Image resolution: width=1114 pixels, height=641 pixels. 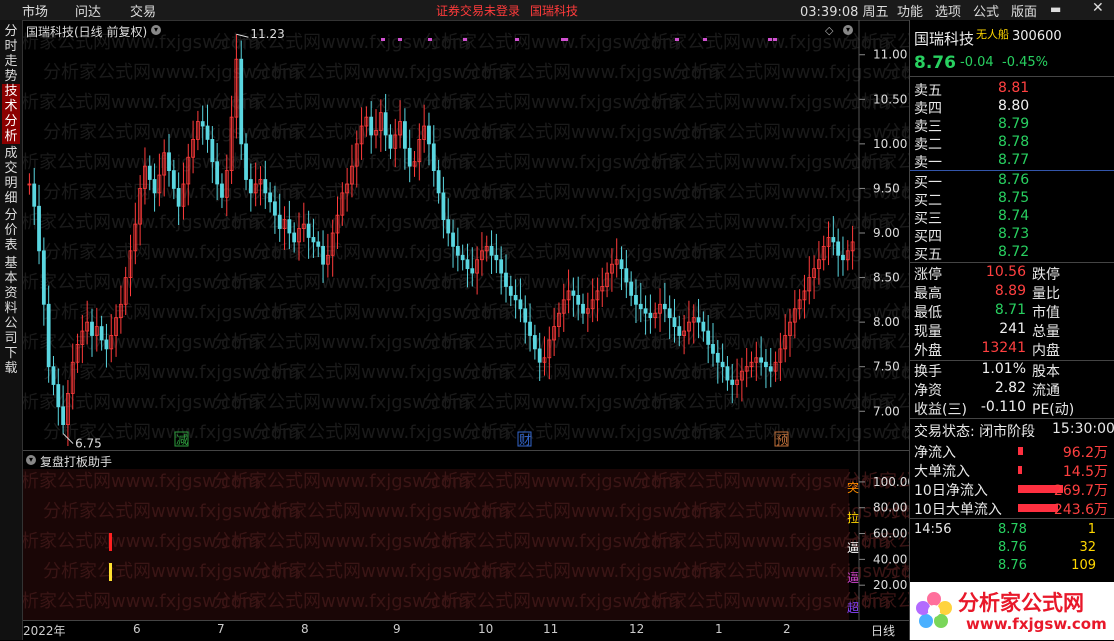 What do you see at coordinates (829, 30) in the screenshot?
I see `diamond-icon: ◇` at bounding box center [829, 30].